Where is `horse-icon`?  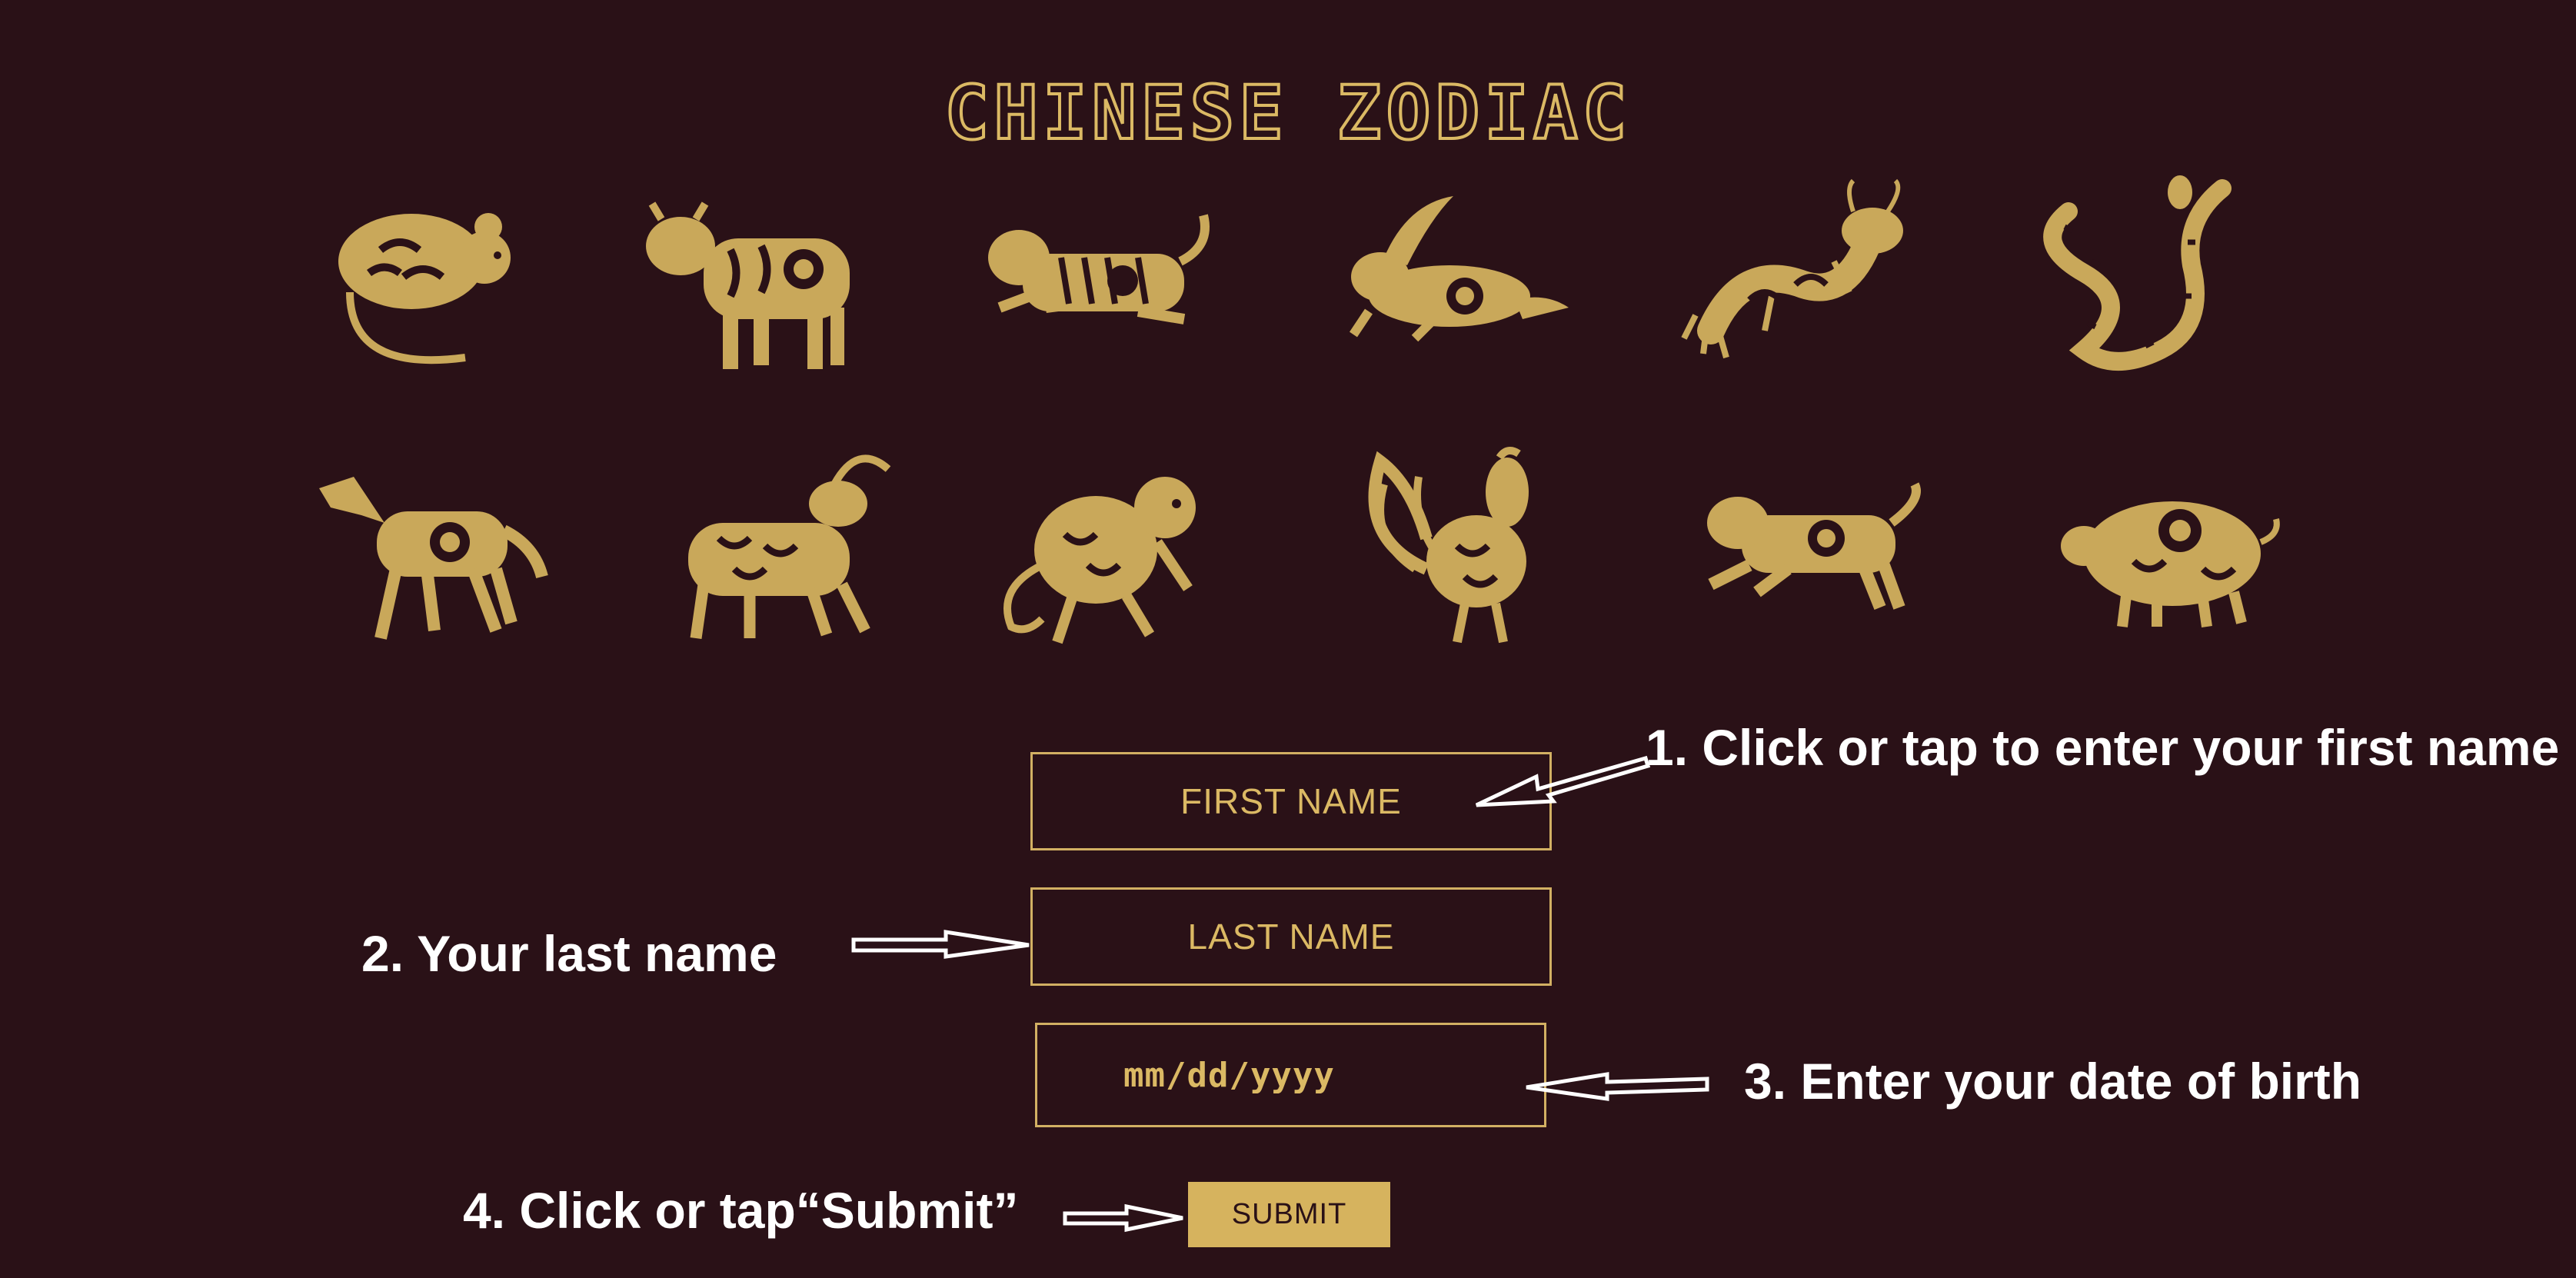 horse-icon is located at coordinates (420, 546).